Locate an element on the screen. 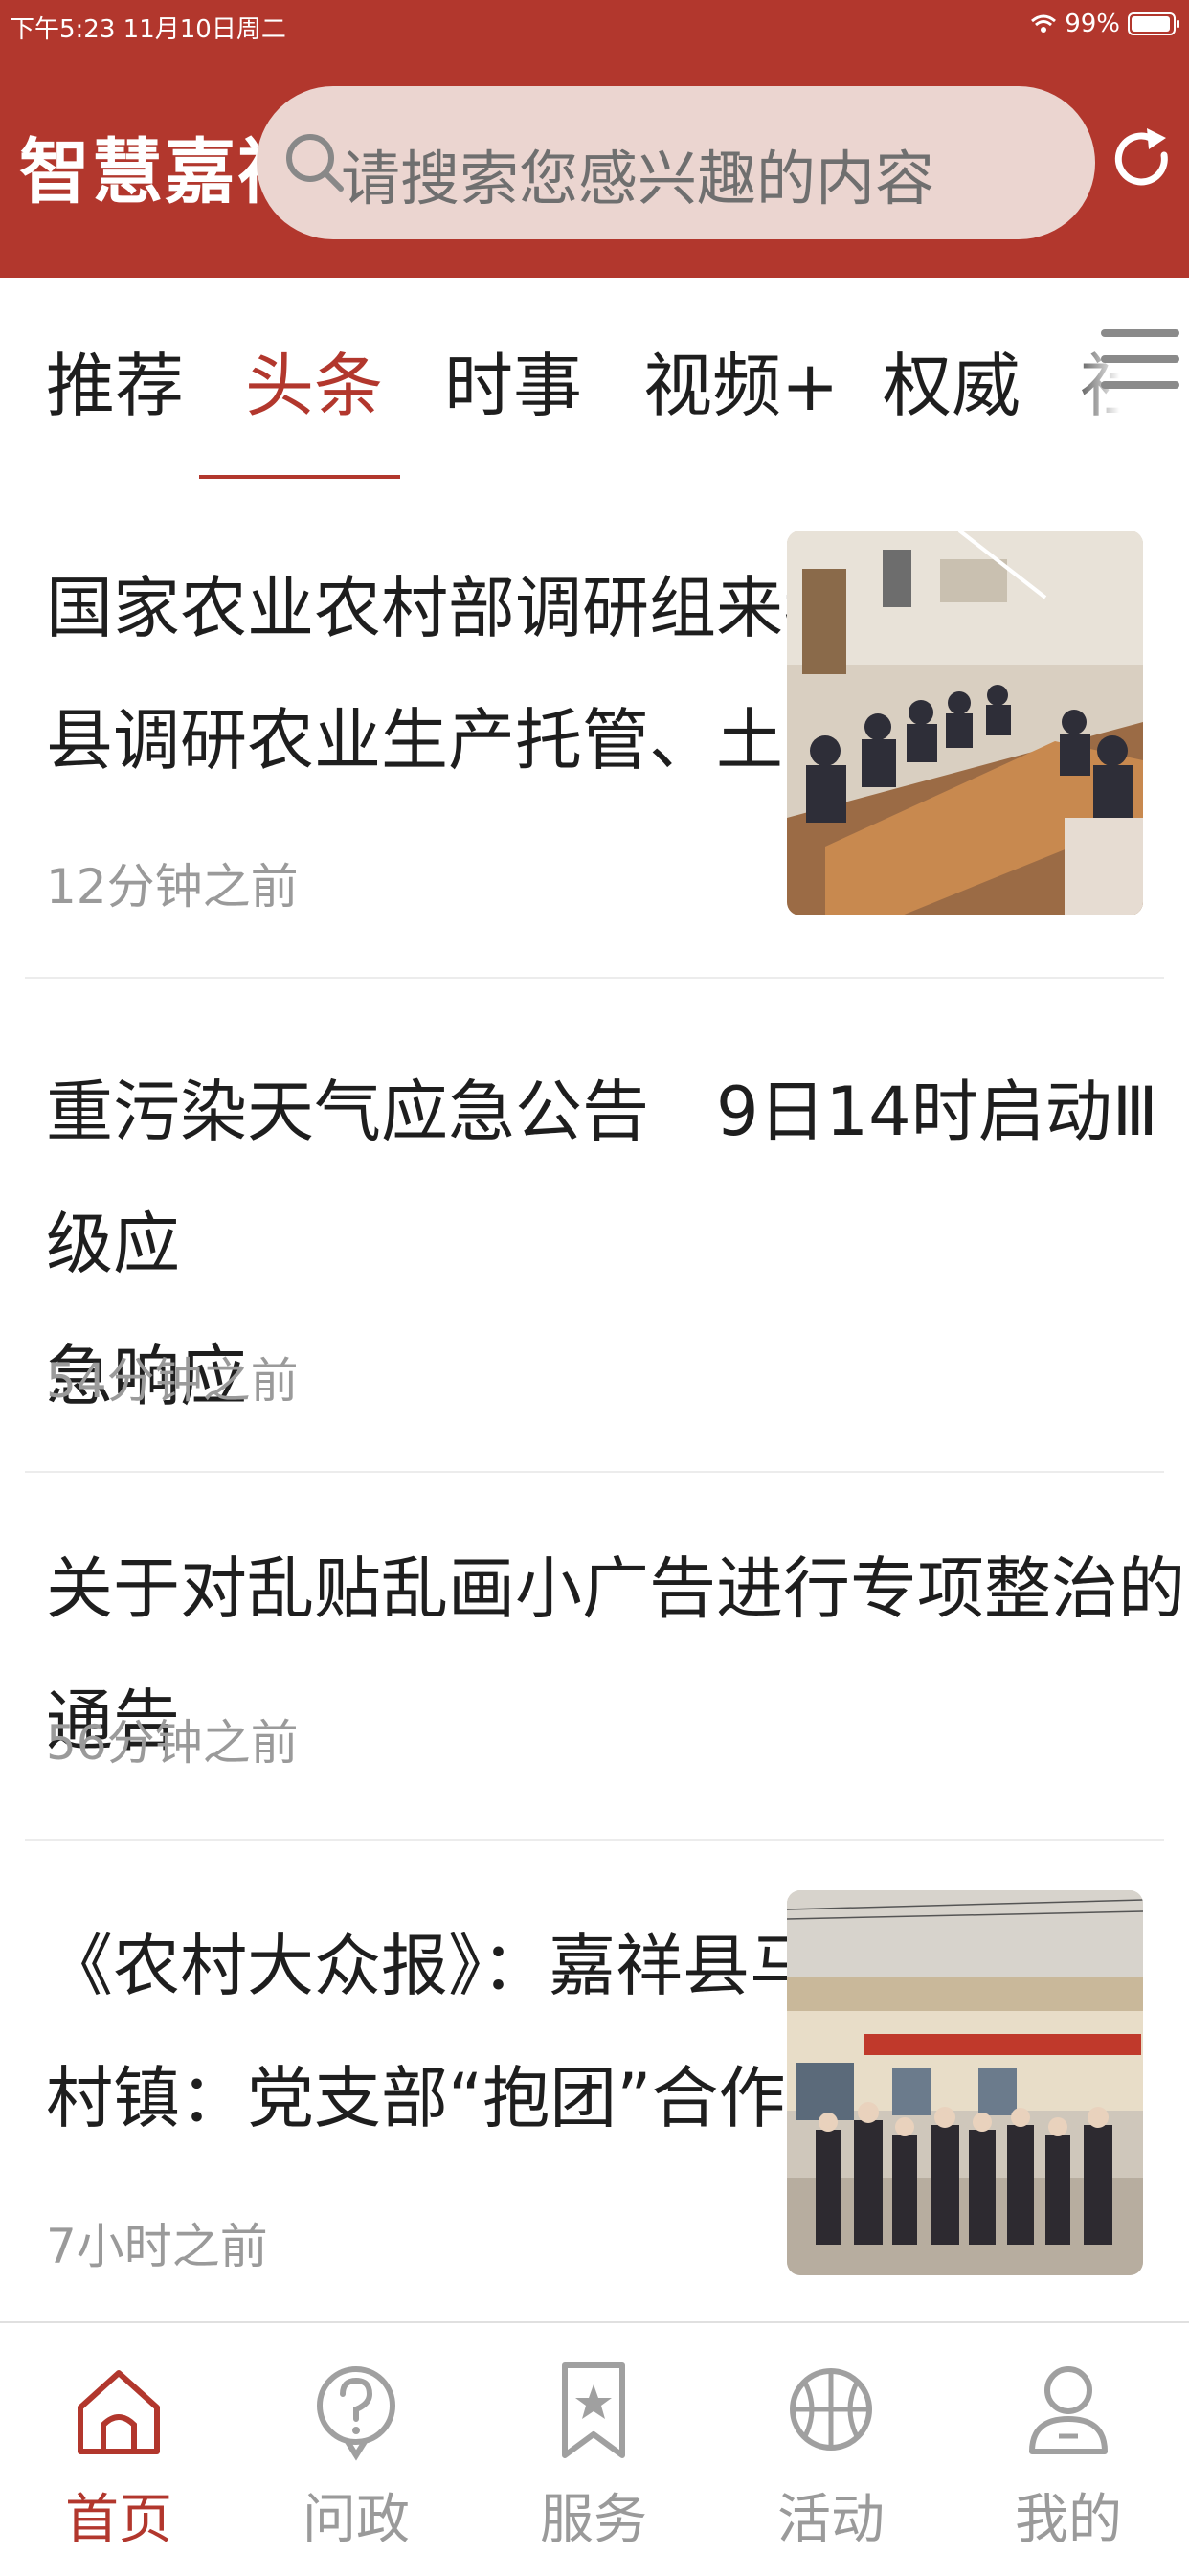  tab-authority: 权威 is located at coordinates (952, 379).